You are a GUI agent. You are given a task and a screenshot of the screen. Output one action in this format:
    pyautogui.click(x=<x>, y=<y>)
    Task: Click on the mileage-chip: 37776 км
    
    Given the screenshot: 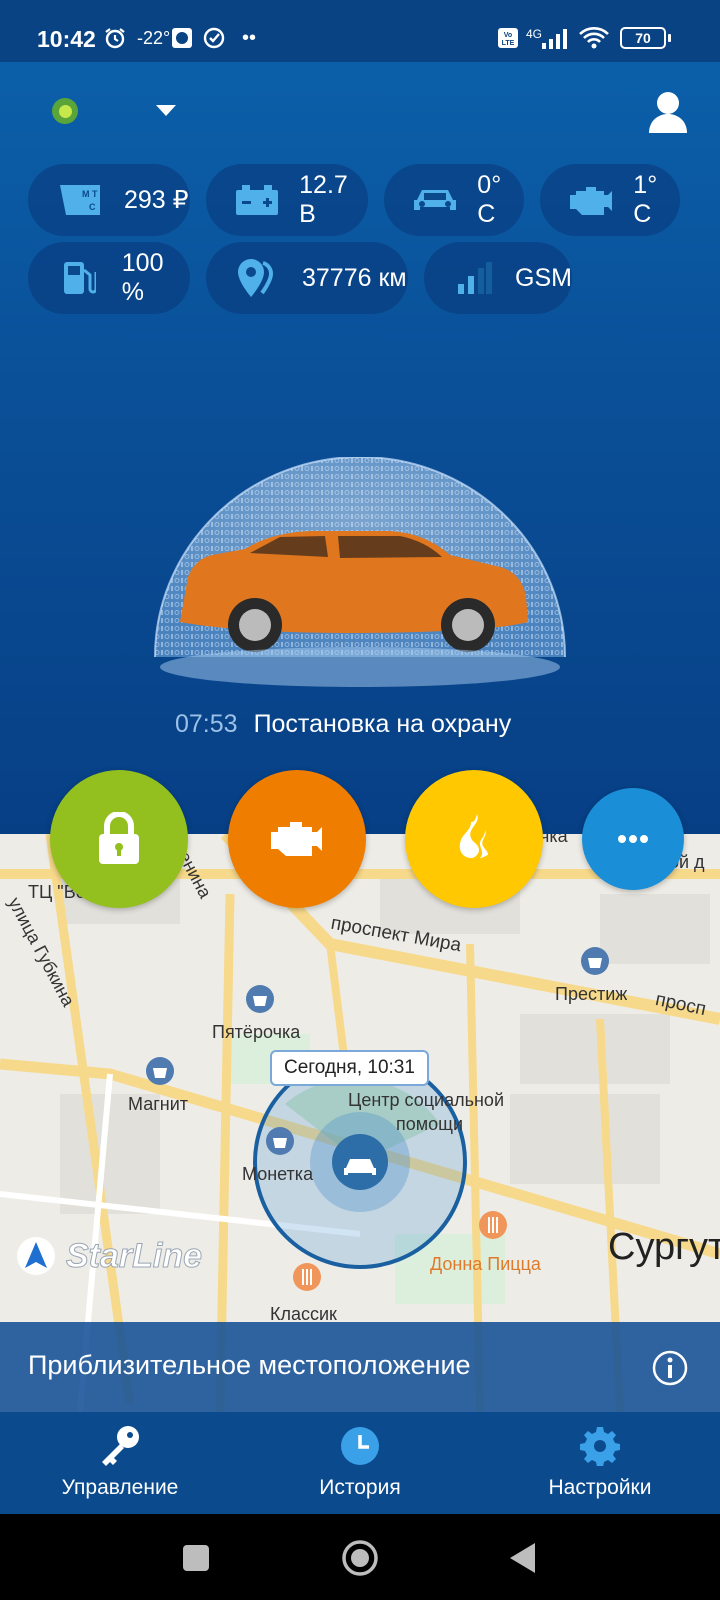 What is the action you would take?
    pyautogui.click(x=307, y=278)
    